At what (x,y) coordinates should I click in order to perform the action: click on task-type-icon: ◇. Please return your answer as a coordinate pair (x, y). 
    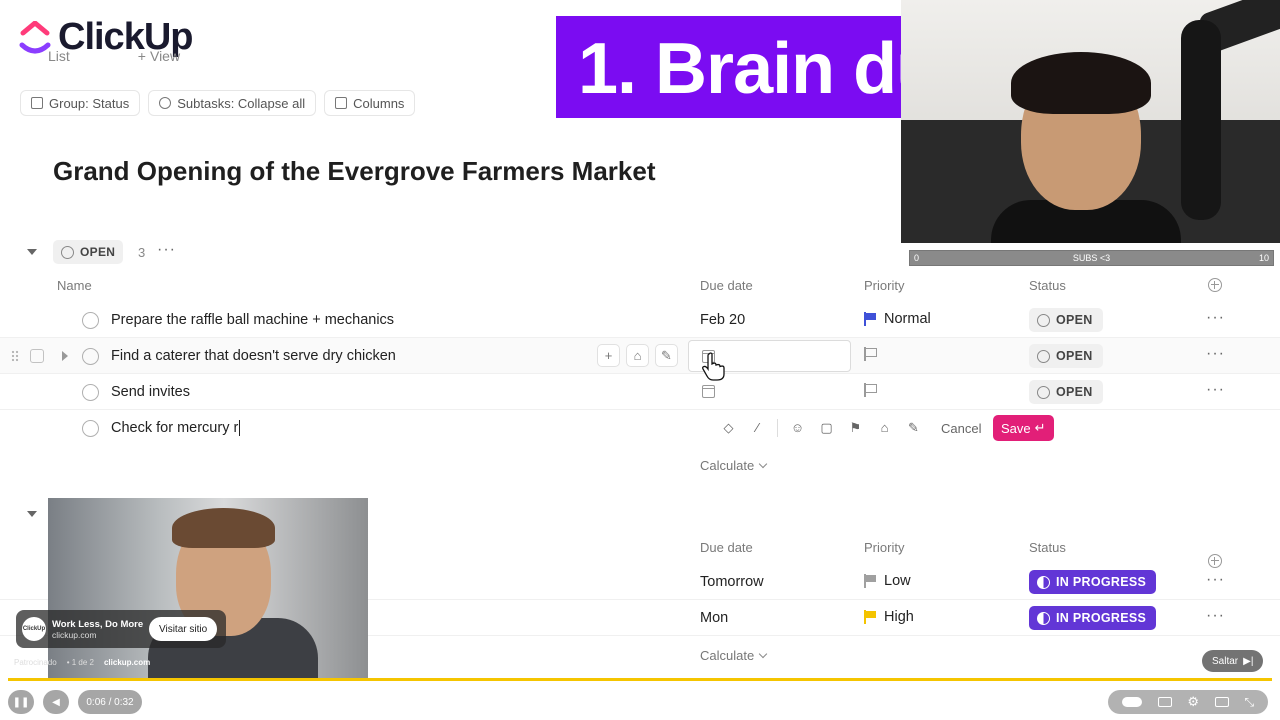
    Looking at the image, I should click on (728, 427).